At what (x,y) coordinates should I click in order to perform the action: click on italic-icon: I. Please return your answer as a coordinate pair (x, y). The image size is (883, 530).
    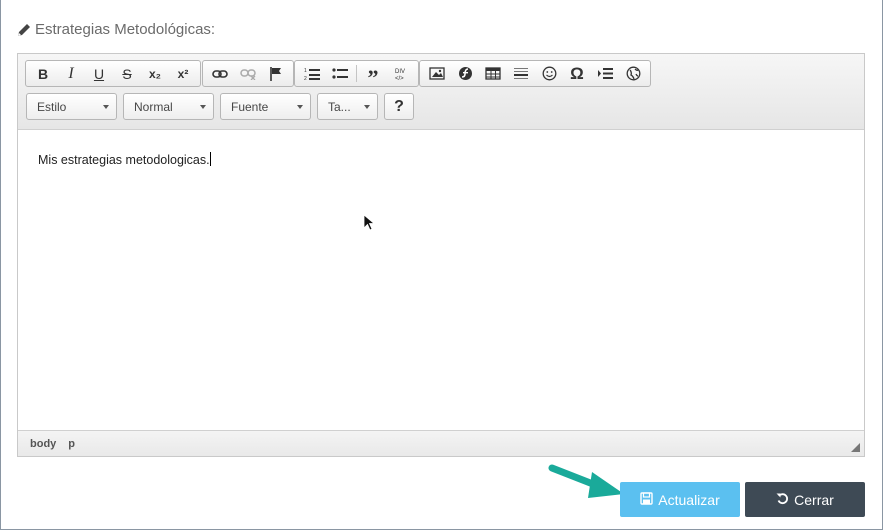
    Looking at the image, I should click on (71, 73).